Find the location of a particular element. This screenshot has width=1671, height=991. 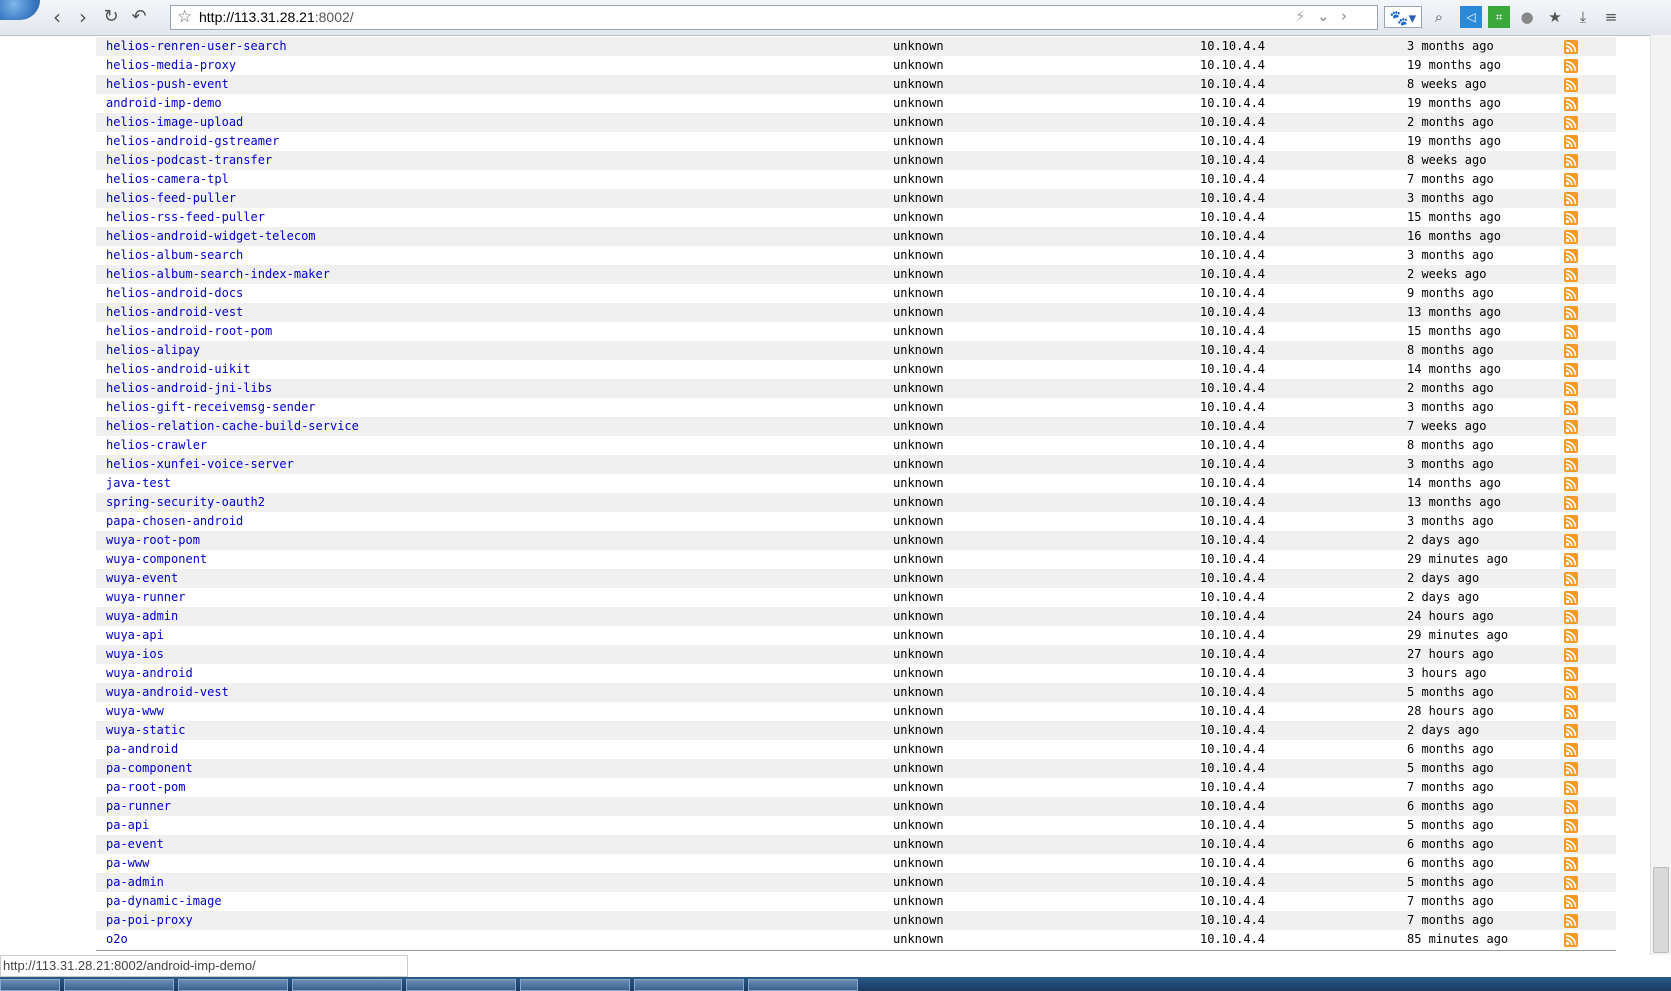

repo-link: helios-android-uikit is located at coordinates (178, 369).